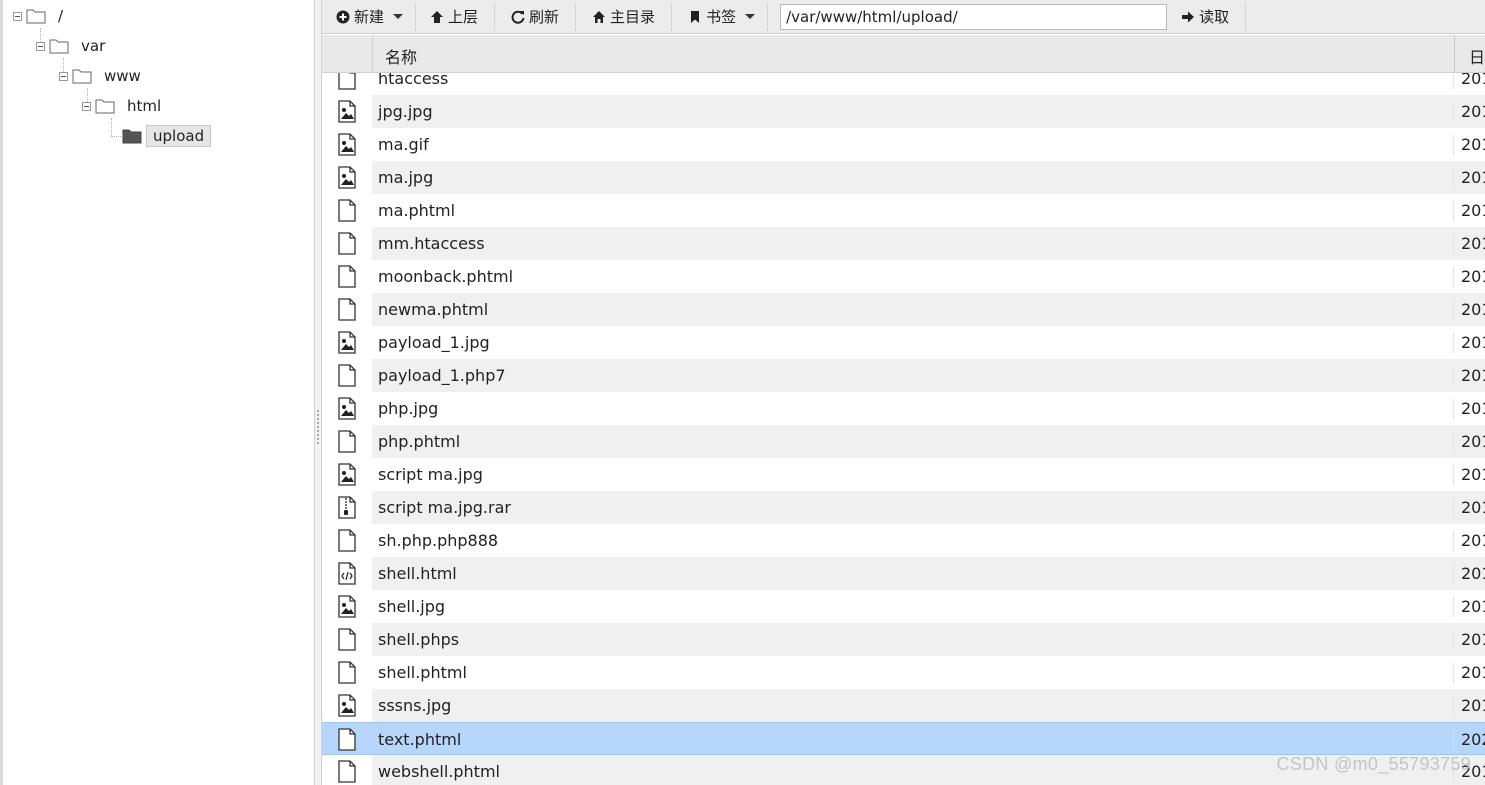  I want to click on file-row: sh.php.php888 201, so click(903, 540).